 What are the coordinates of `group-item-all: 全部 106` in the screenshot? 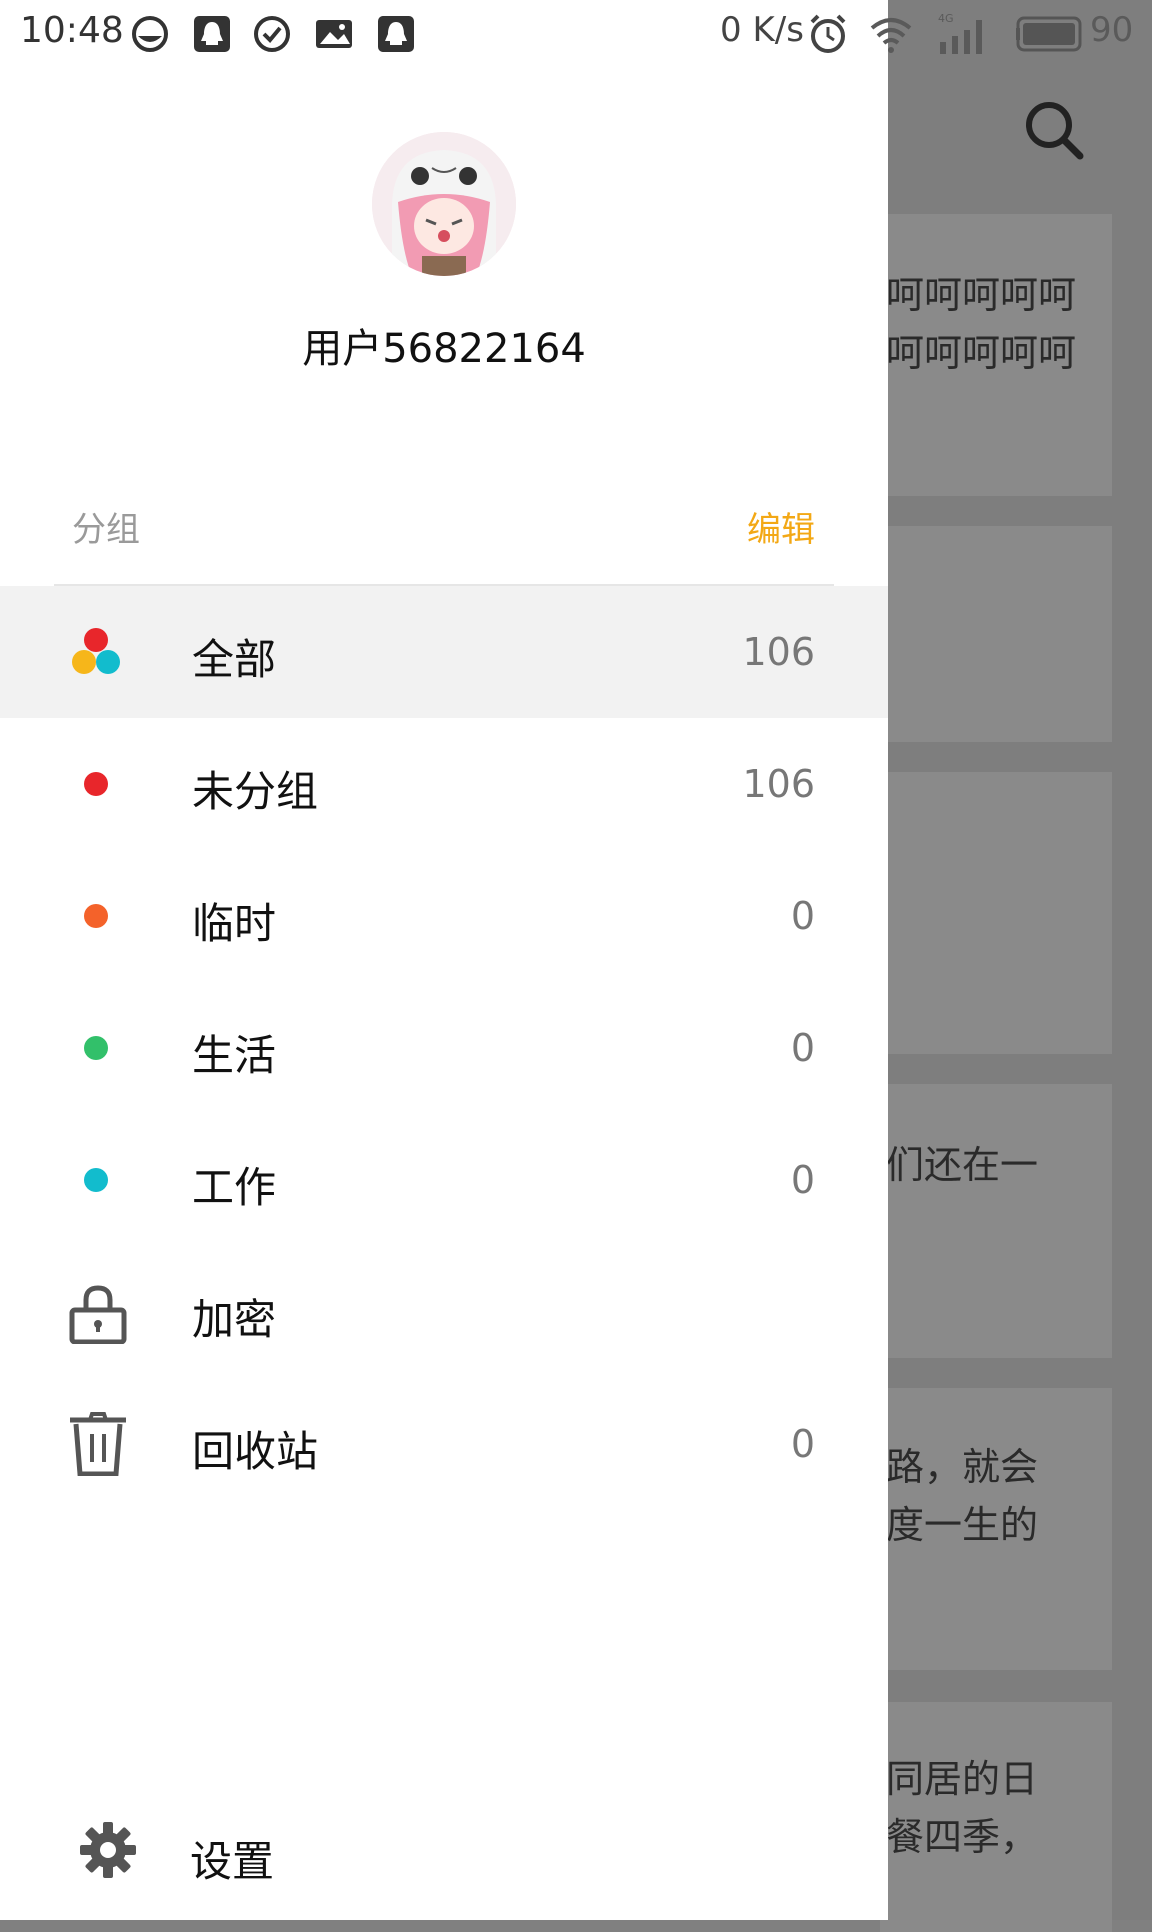 It's located at (444, 652).